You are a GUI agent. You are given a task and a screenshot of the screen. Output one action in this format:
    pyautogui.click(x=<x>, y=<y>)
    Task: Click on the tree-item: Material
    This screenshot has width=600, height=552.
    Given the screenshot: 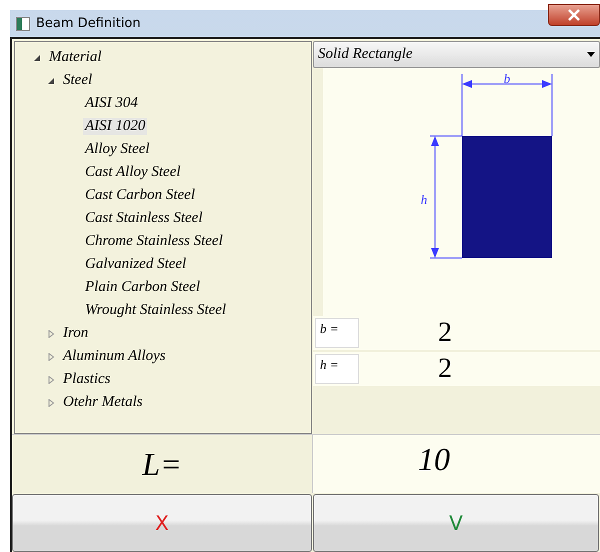 What is the action you would take?
    pyautogui.click(x=75, y=57)
    